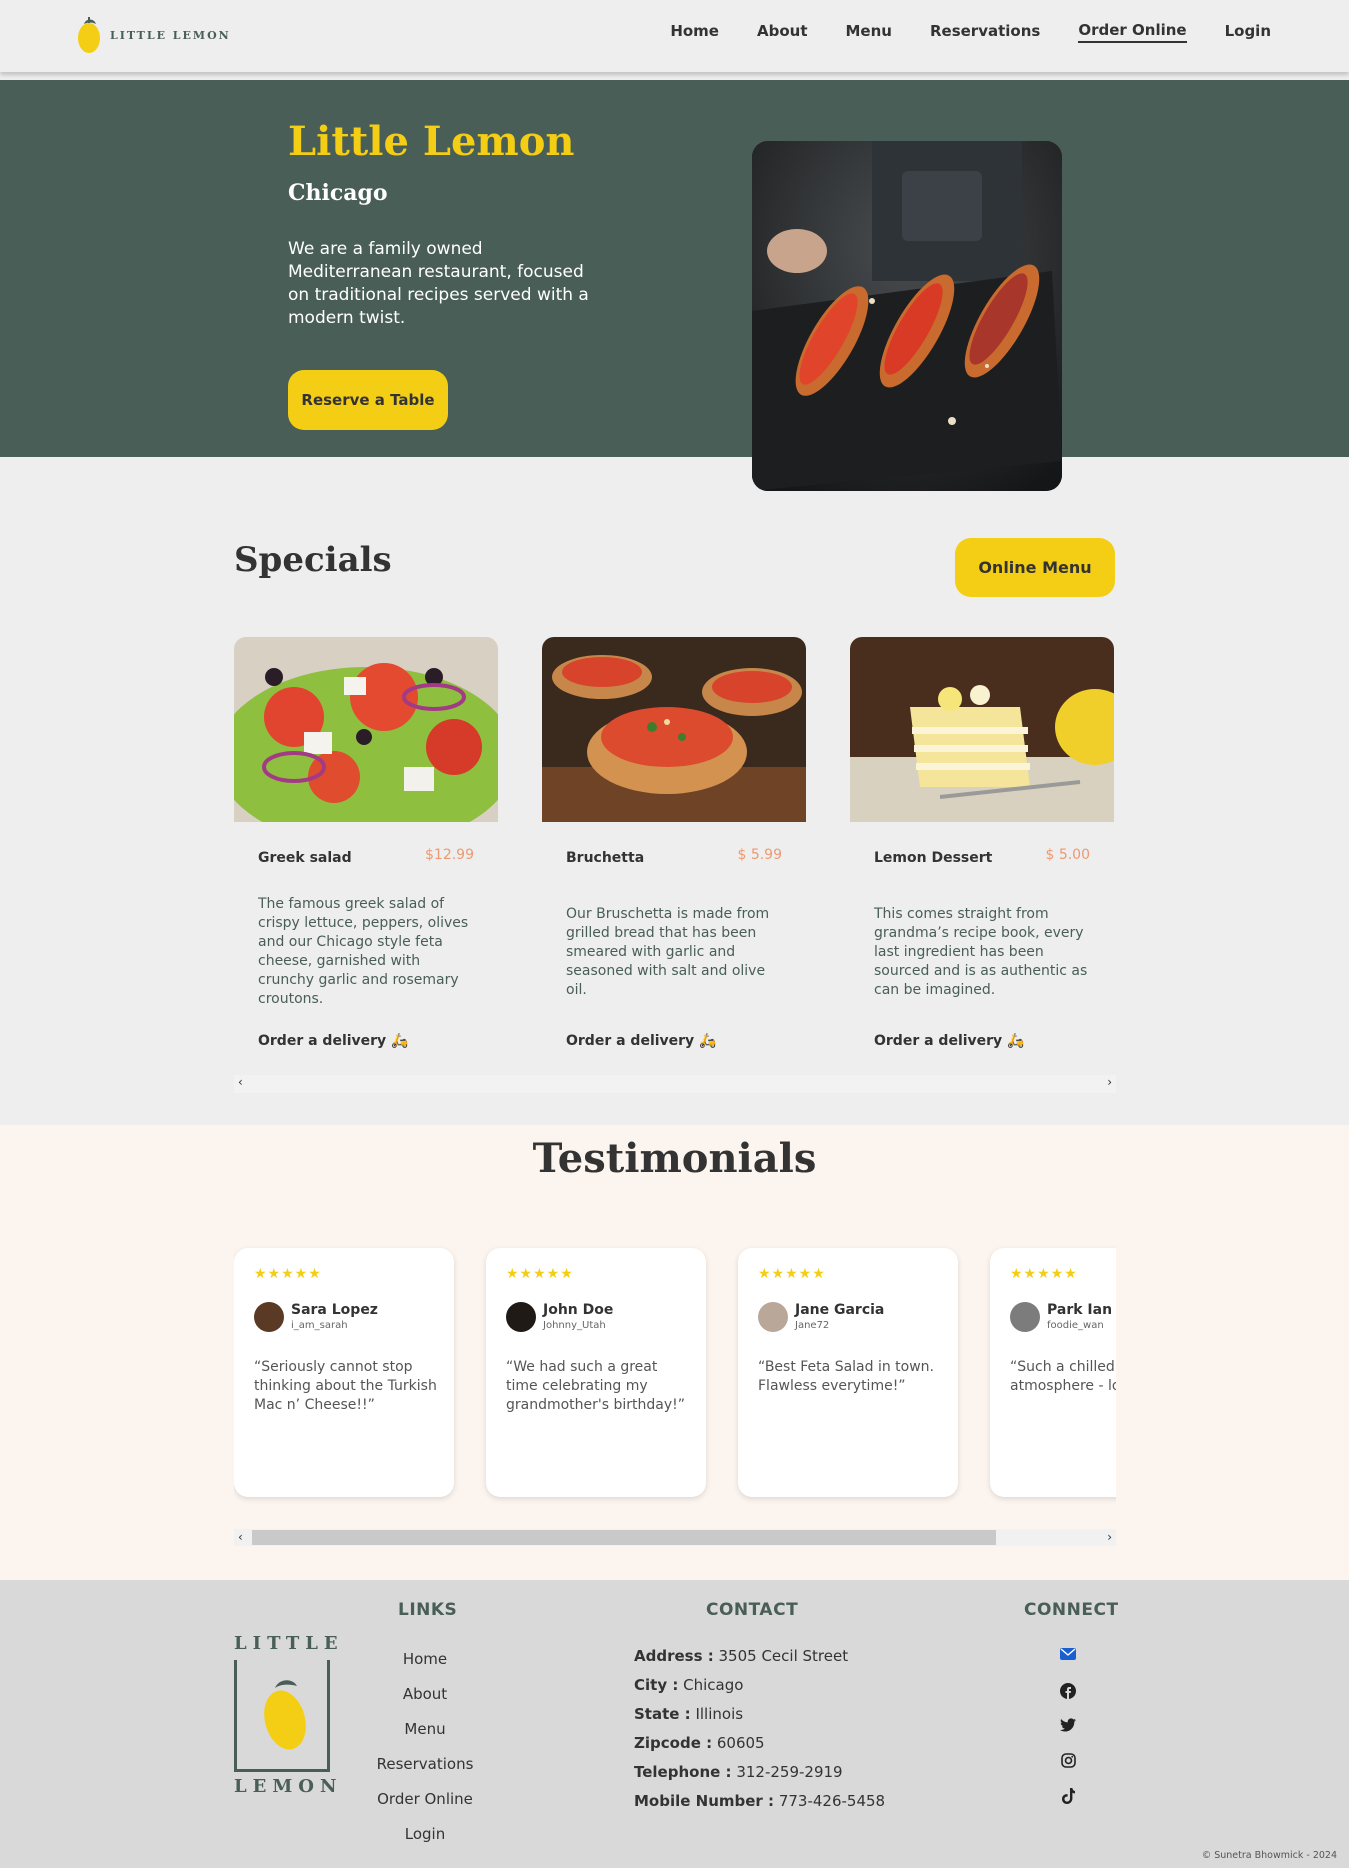 Image resolution: width=1349 pixels, height=1868 pixels. I want to click on logo: LITTLE LEMON, so click(153, 35).